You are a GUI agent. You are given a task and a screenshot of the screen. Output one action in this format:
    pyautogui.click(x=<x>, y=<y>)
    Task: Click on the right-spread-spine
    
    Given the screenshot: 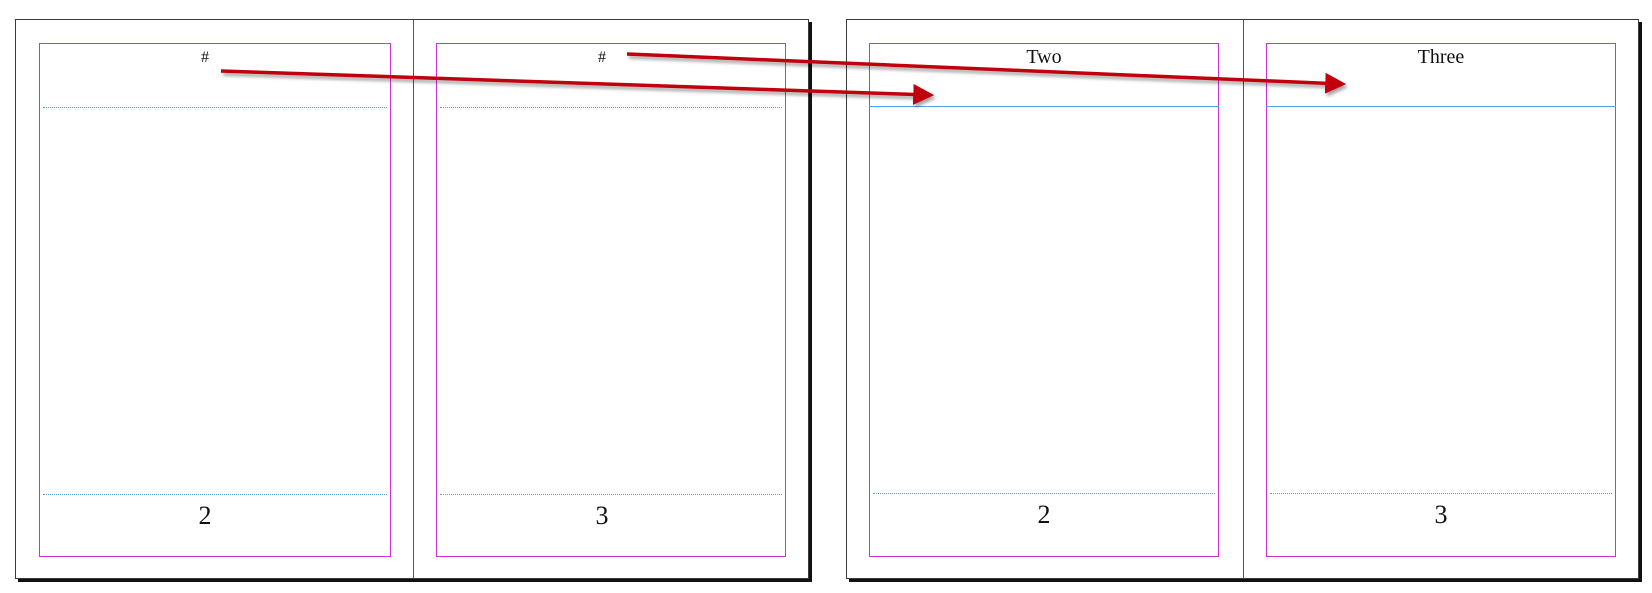 What is the action you would take?
    pyautogui.click(x=1243, y=299)
    